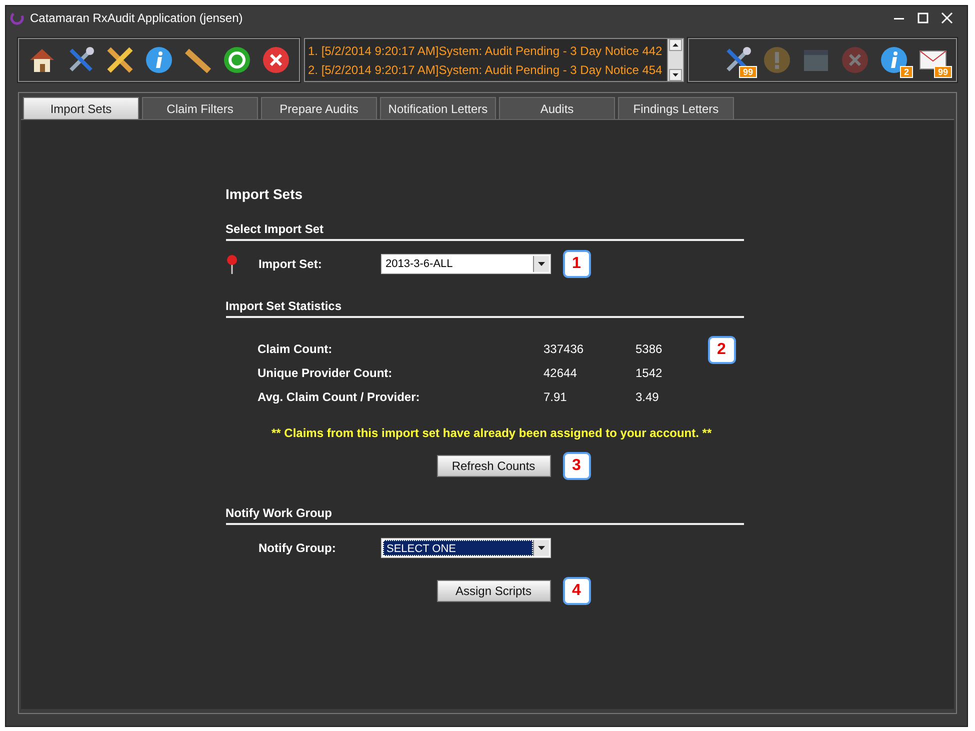 The width and height of the screenshot is (975, 731). I want to click on stat-value: 5386, so click(650, 349).